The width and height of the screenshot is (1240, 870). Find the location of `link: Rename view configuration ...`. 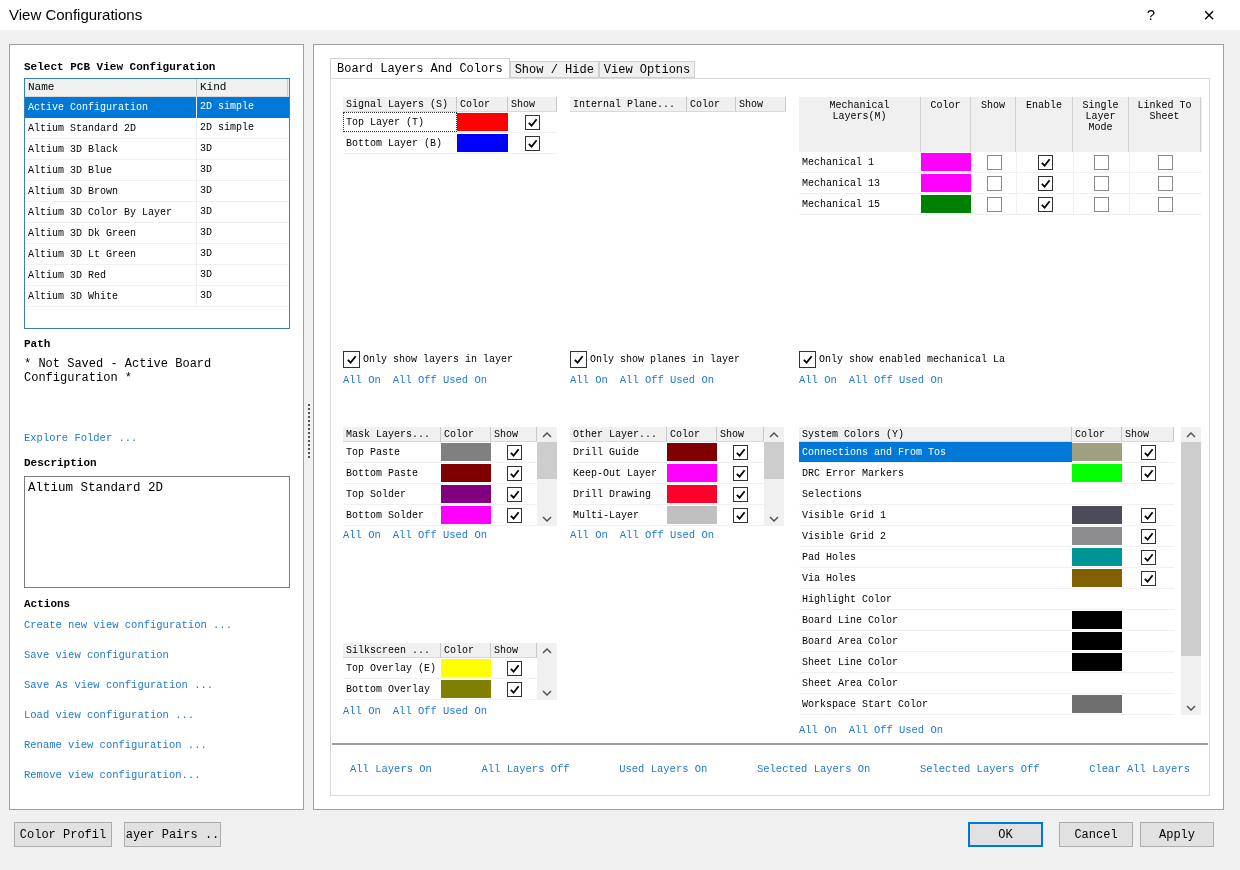

link: Rename view configuration ... is located at coordinates (115, 745).